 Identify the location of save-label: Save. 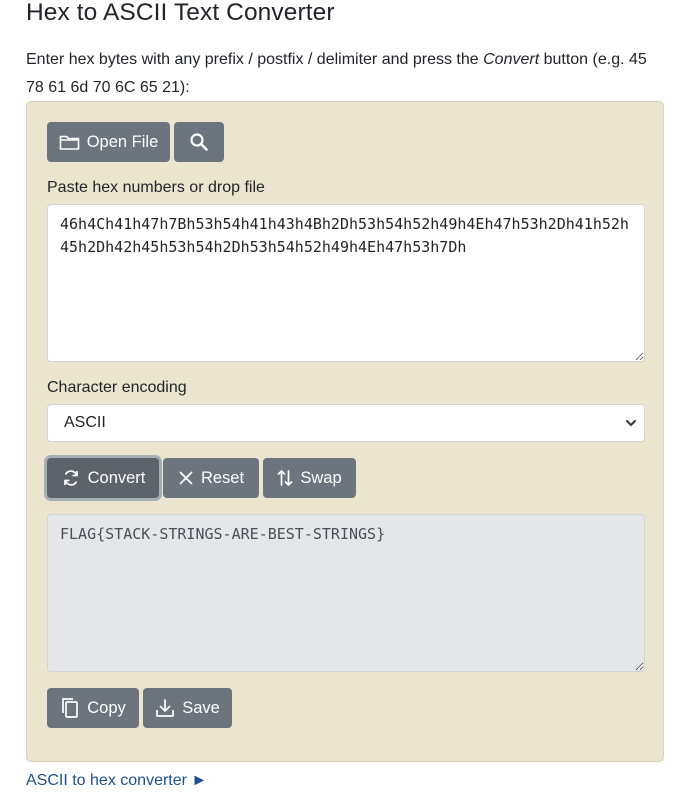
(201, 707).